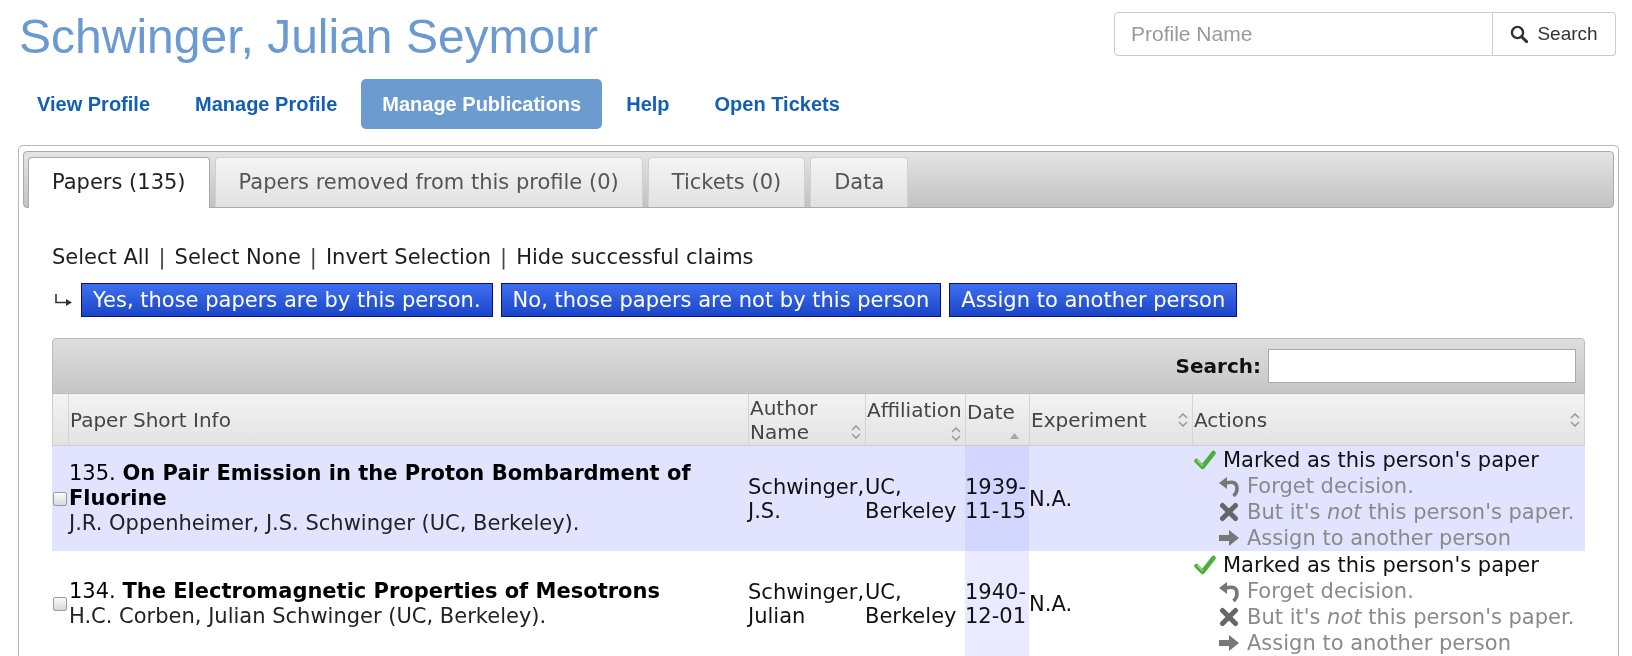 The image size is (1632, 656). Describe the element at coordinates (998, 419) in the screenshot. I see `column-header: Date` at that location.